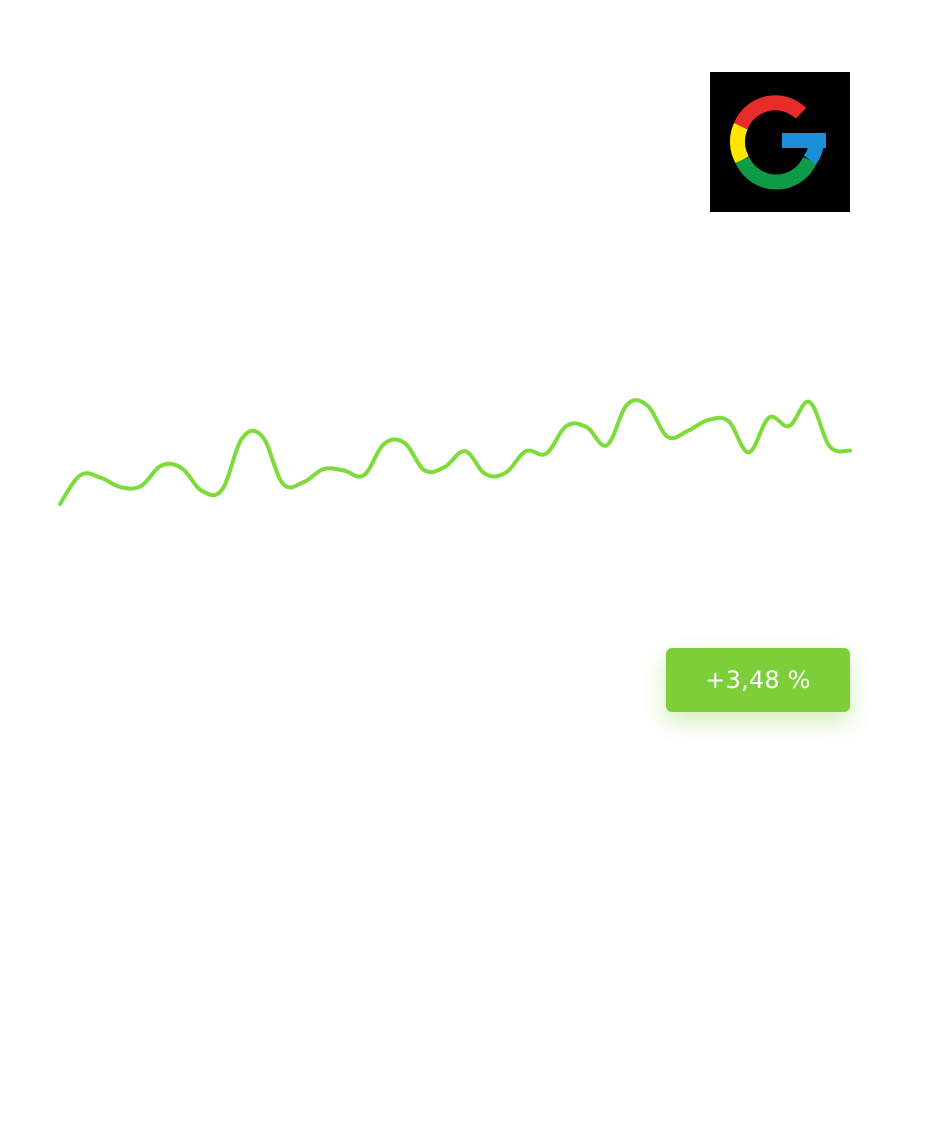  I want to click on line-chart, so click(455, 452).